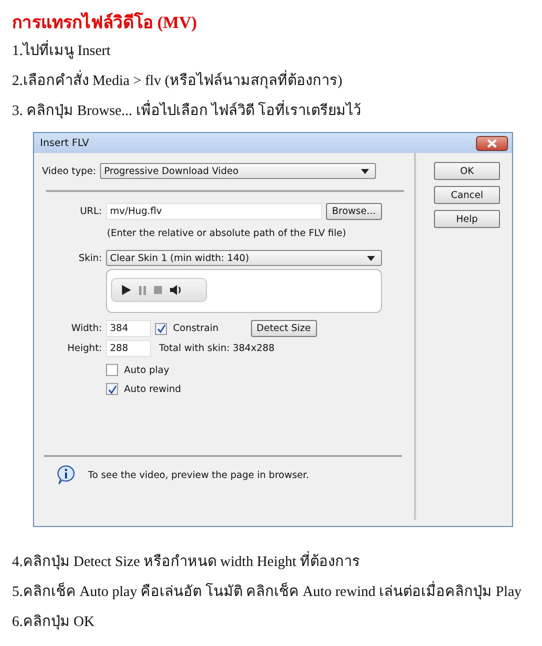  What do you see at coordinates (277, 562) in the screenshot?
I see `step-text: 4.คลิกปุ่ม Detect Size หรือกำหนด width Height ที่ต้องการ` at bounding box center [277, 562].